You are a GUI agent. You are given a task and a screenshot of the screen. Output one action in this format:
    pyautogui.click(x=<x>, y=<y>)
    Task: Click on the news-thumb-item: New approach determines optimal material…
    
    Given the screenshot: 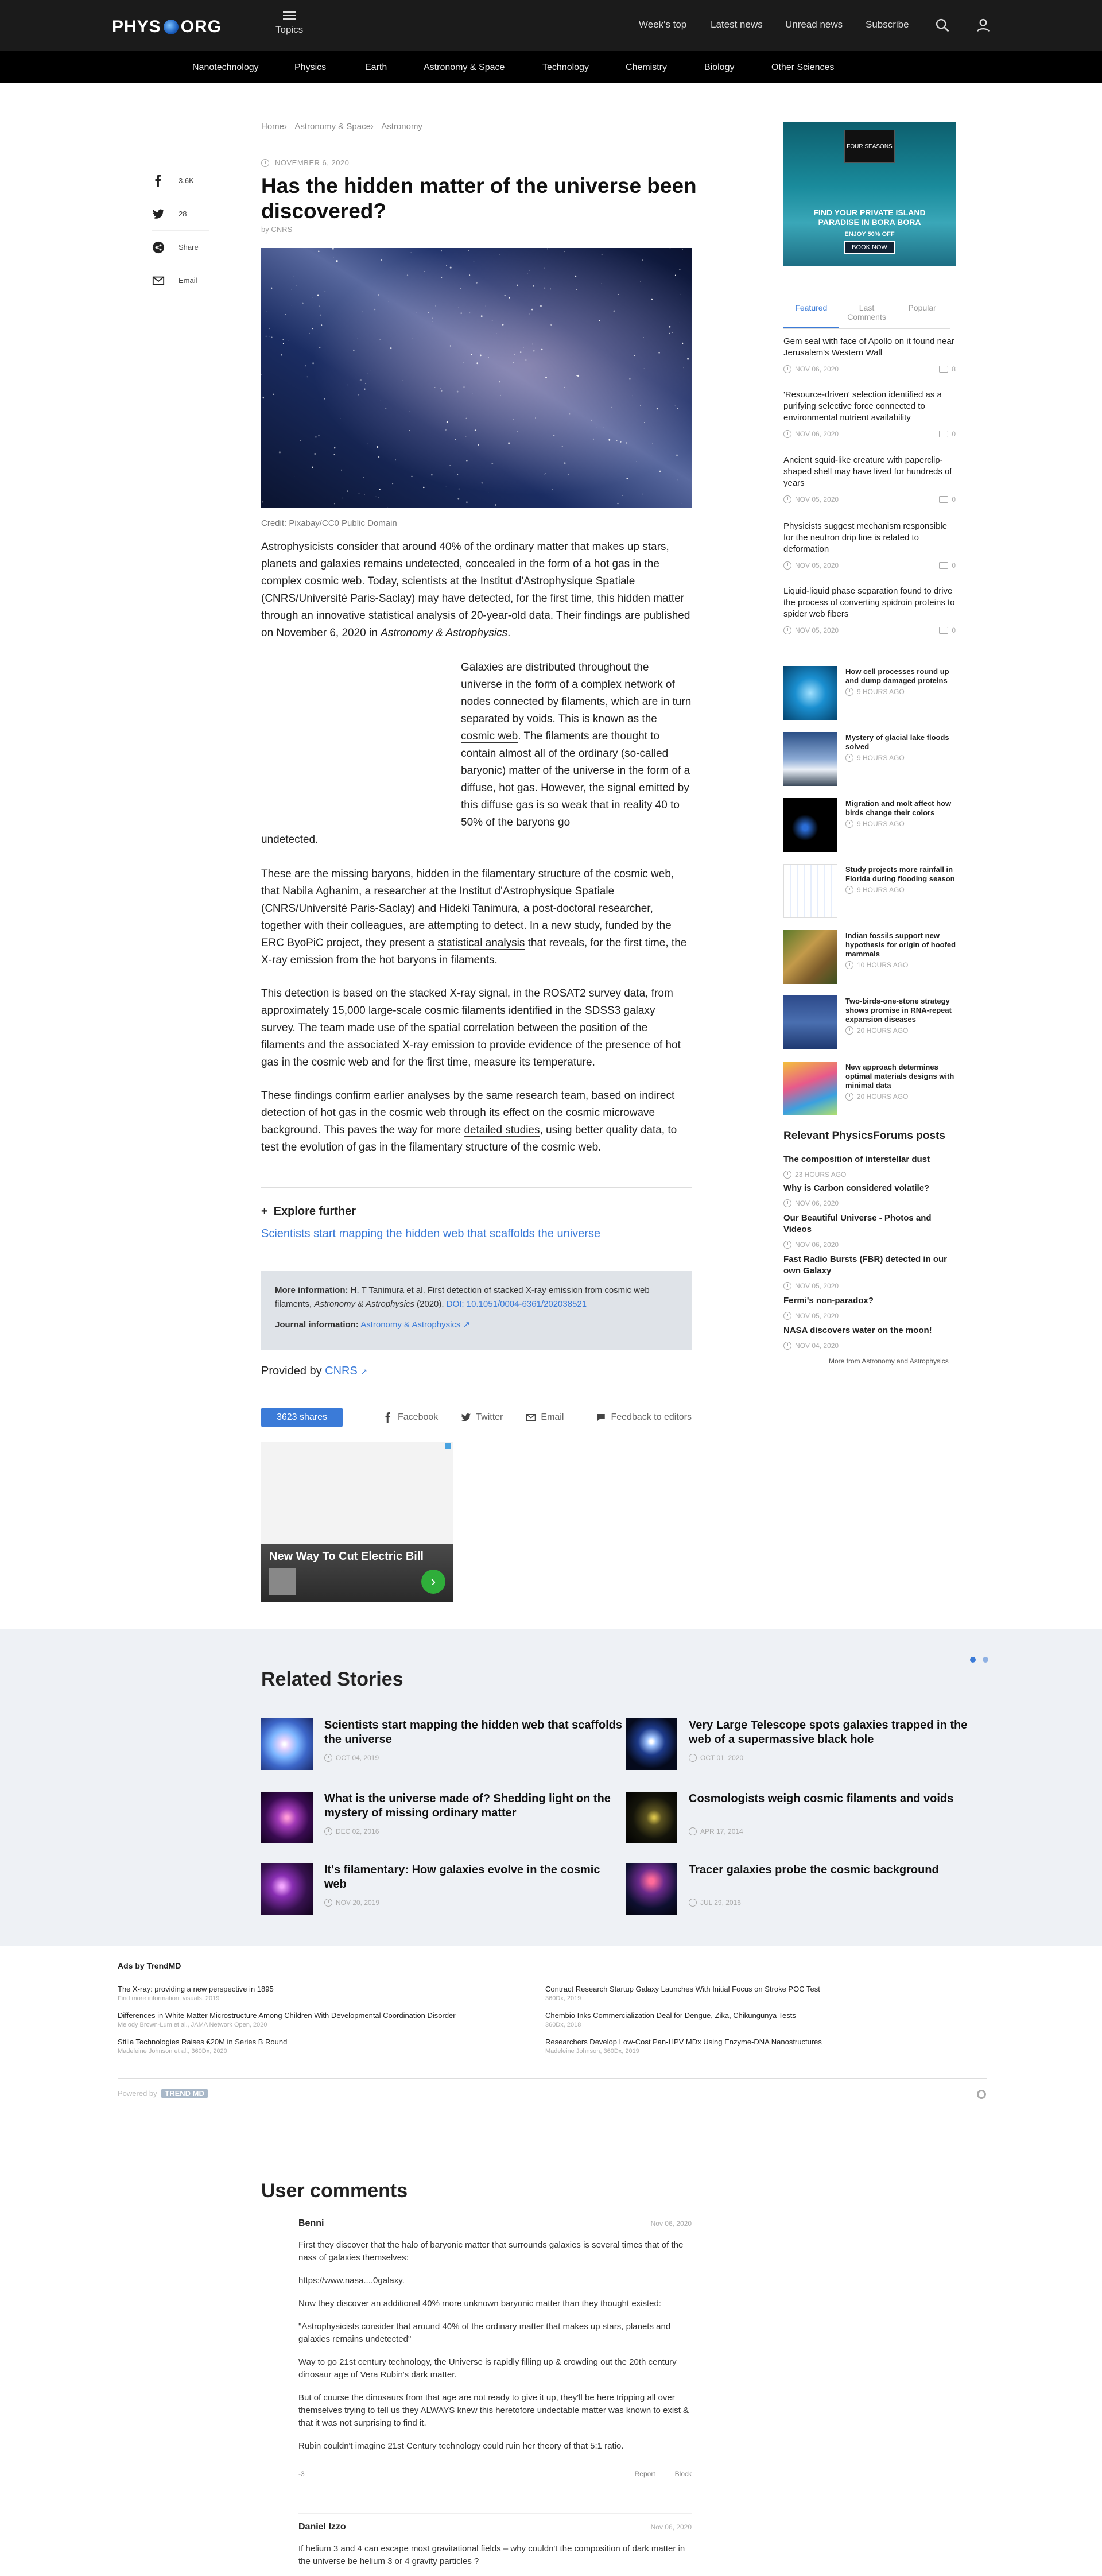 What is the action you would take?
    pyautogui.click(x=872, y=1089)
    